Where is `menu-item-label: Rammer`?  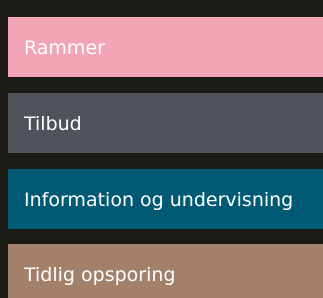
menu-item-label: Rammer is located at coordinates (64, 48).